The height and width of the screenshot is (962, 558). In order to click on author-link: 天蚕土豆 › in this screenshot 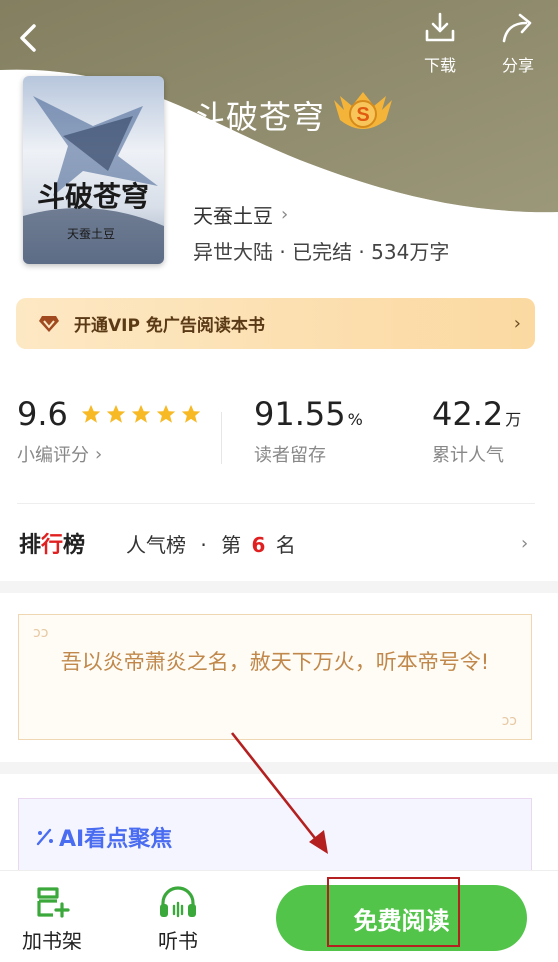, I will do `click(240, 214)`.